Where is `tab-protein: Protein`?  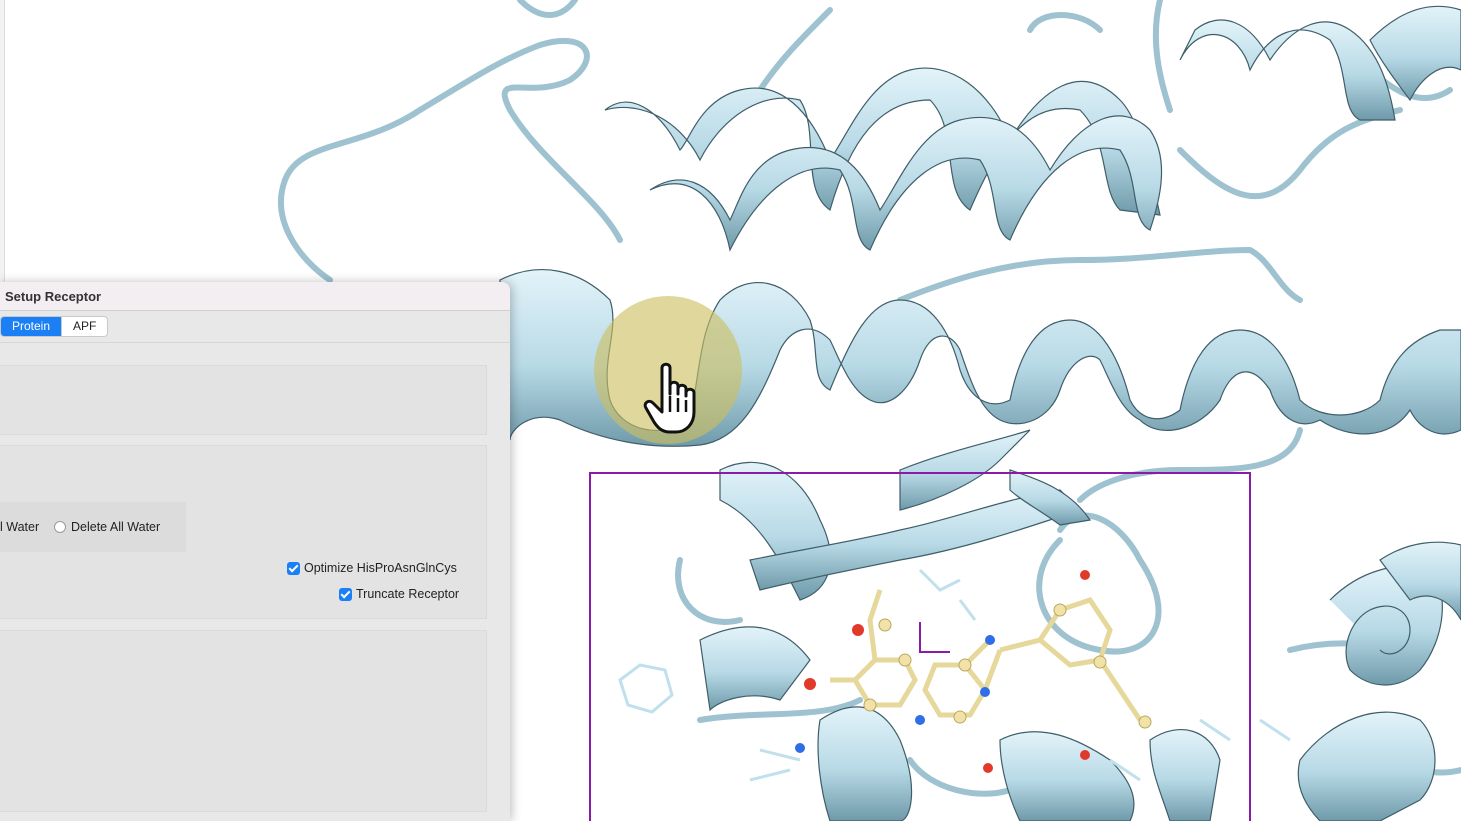
tab-protein: Protein is located at coordinates (31, 326).